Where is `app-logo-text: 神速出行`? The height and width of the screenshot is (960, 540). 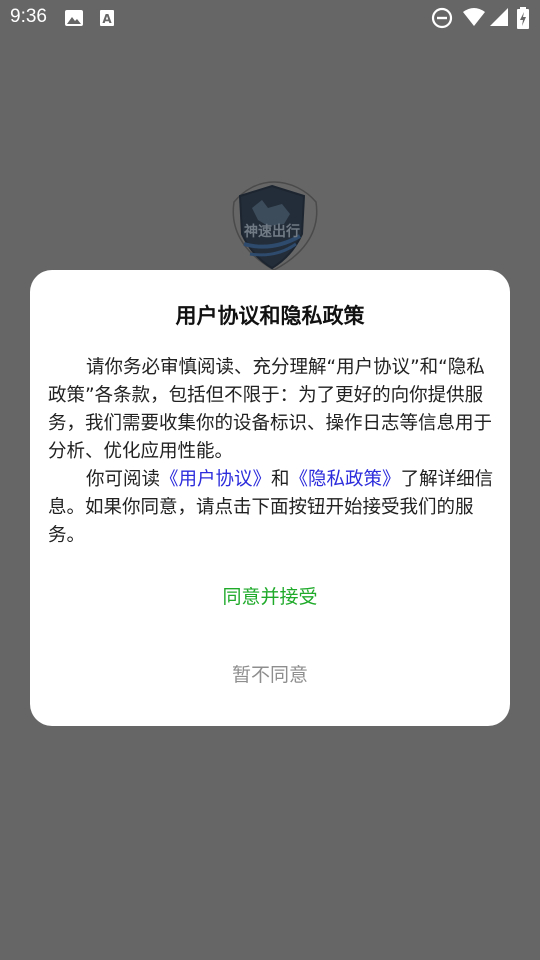 app-logo-text: 神速出行 is located at coordinates (272, 231).